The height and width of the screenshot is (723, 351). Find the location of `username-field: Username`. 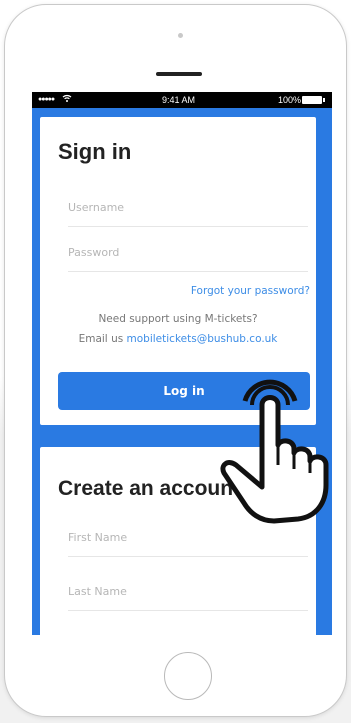

username-field: Username is located at coordinates (188, 207).